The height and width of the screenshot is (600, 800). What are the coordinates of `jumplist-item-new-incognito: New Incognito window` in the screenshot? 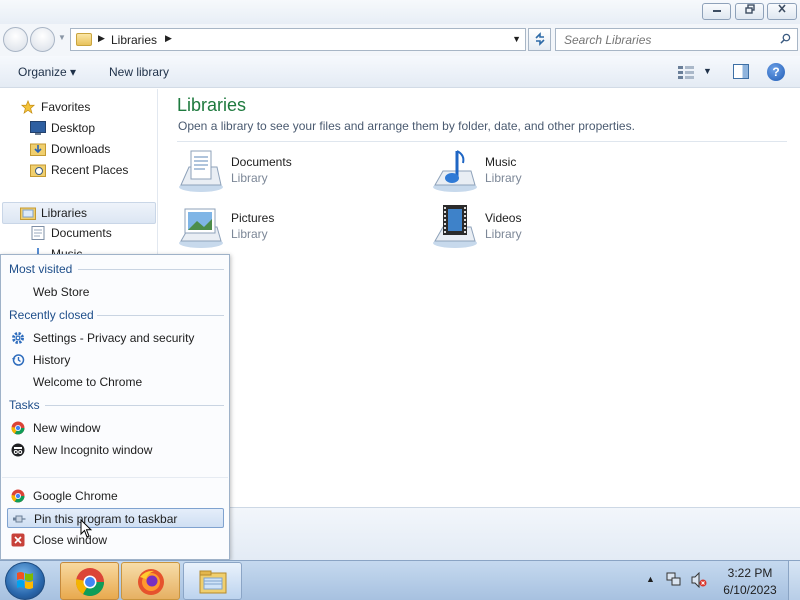 It's located at (115, 450).